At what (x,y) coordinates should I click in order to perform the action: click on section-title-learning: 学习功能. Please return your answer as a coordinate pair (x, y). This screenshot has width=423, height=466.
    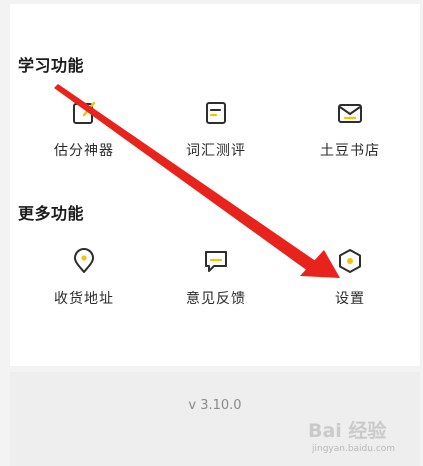
    Looking at the image, I should click on (51, 65).